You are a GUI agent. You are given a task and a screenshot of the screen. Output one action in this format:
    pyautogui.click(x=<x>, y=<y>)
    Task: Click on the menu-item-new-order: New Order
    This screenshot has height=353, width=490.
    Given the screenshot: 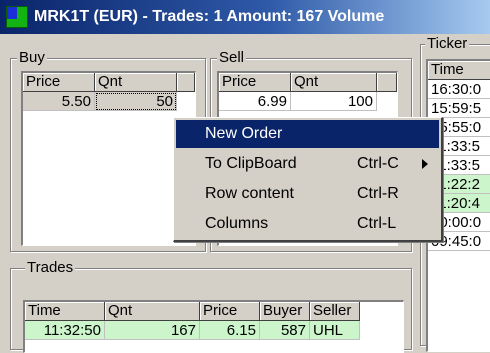 What is the action you would take?
    pyautogui.click(x=307, y=134)
    